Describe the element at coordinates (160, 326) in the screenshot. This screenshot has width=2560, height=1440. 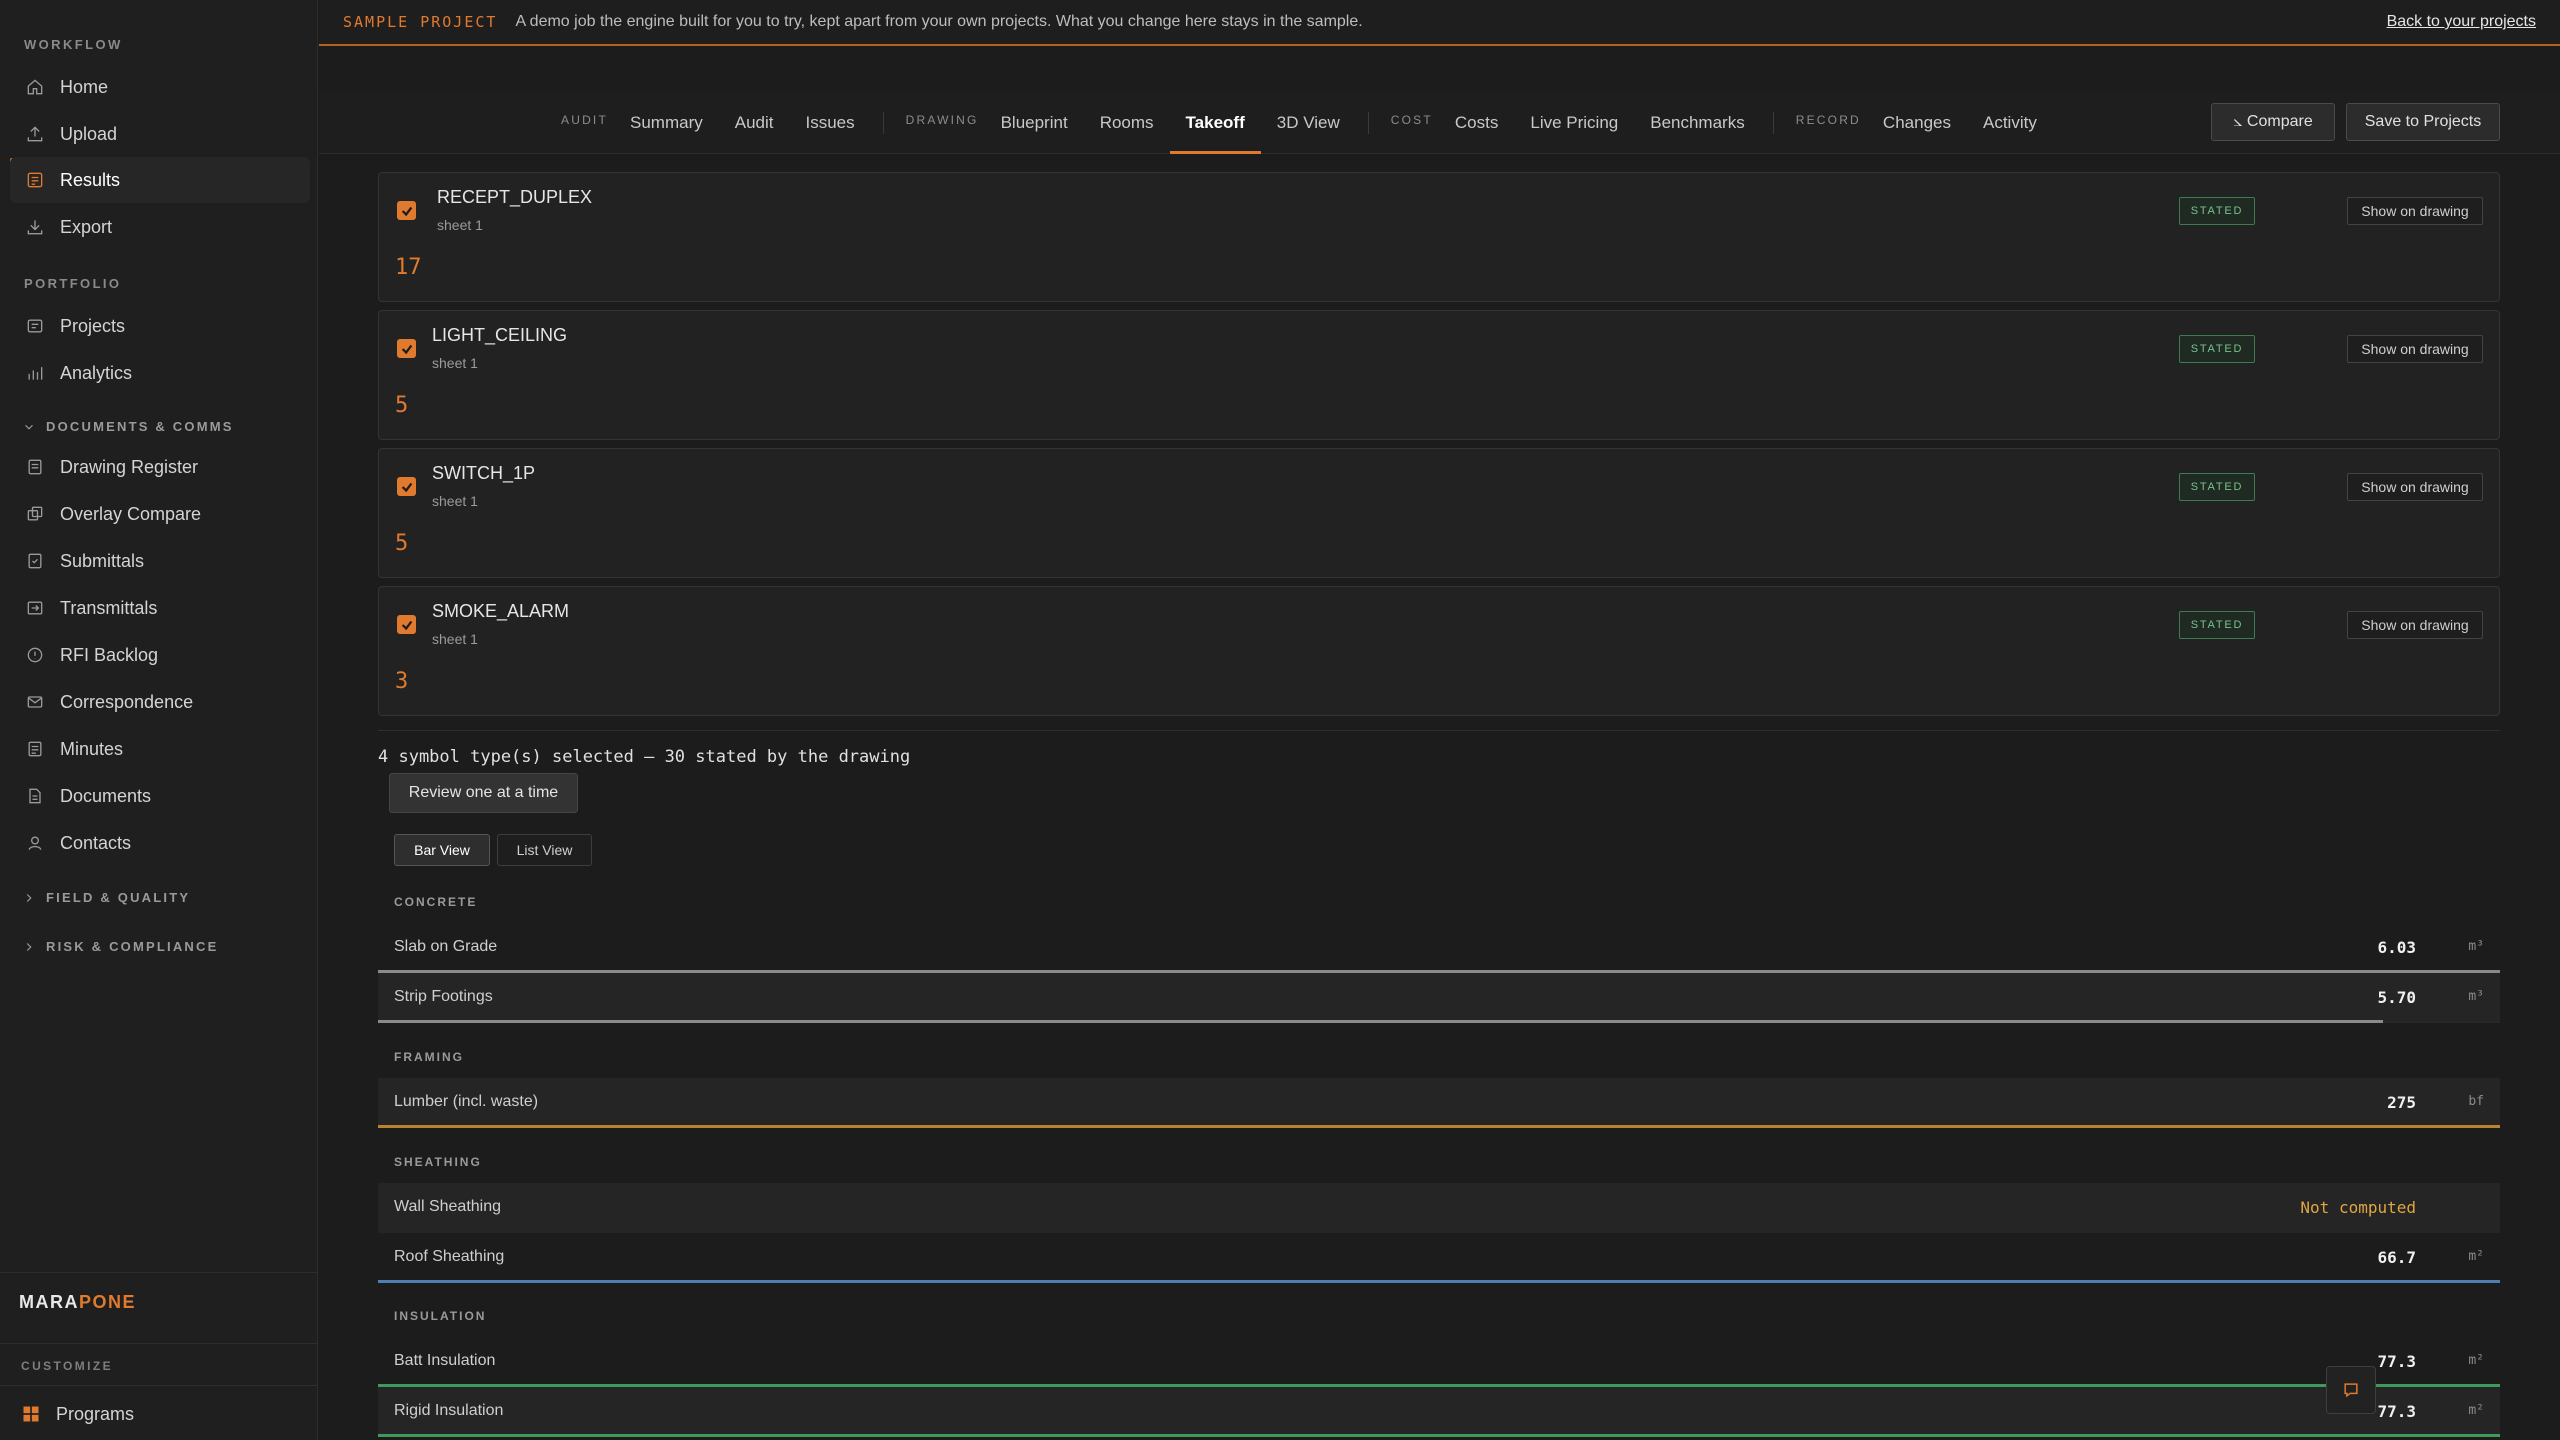
I see `sidebar-item-projects: Projects` at that location.